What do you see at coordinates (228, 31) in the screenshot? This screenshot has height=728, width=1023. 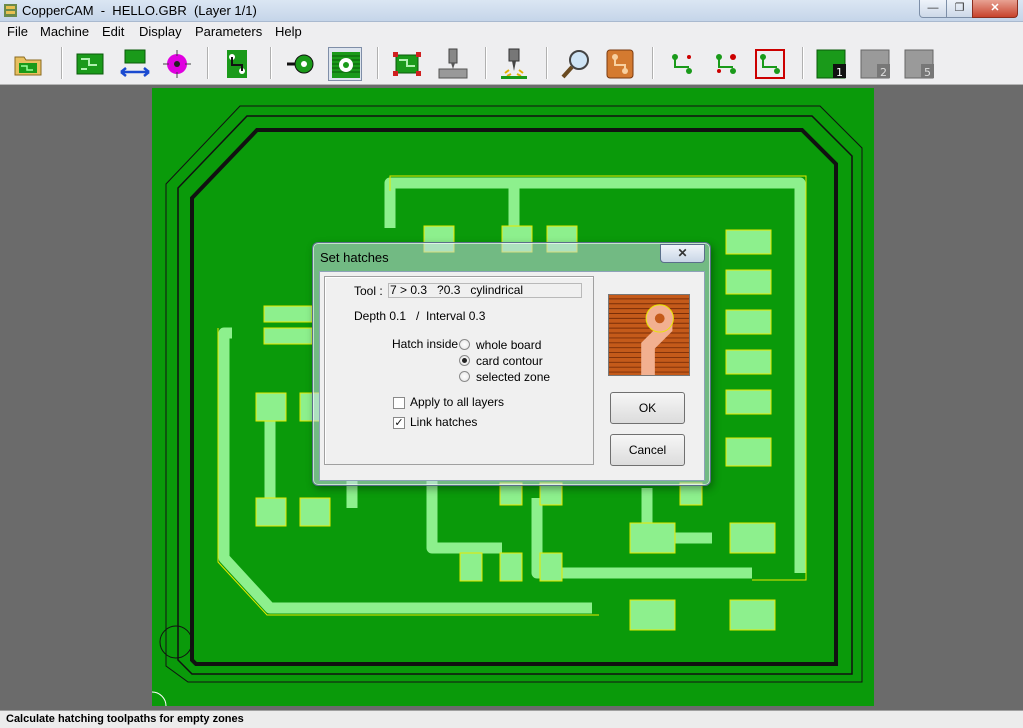 I see `menu-parameters: Parameters` at bounding box center [228, 31].